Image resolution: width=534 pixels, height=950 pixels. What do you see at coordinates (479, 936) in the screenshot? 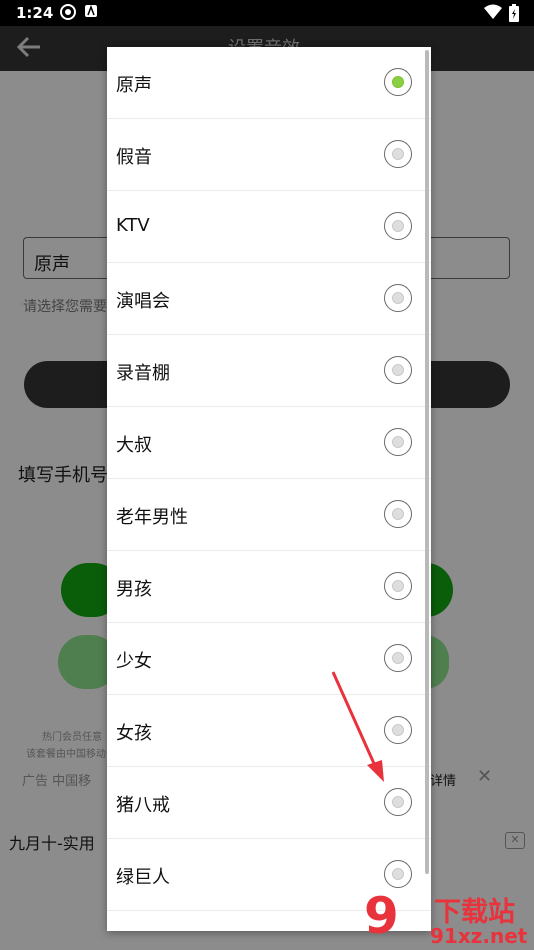
I see `watermark-url: 91xz.net` at bounding box center [479, 936].